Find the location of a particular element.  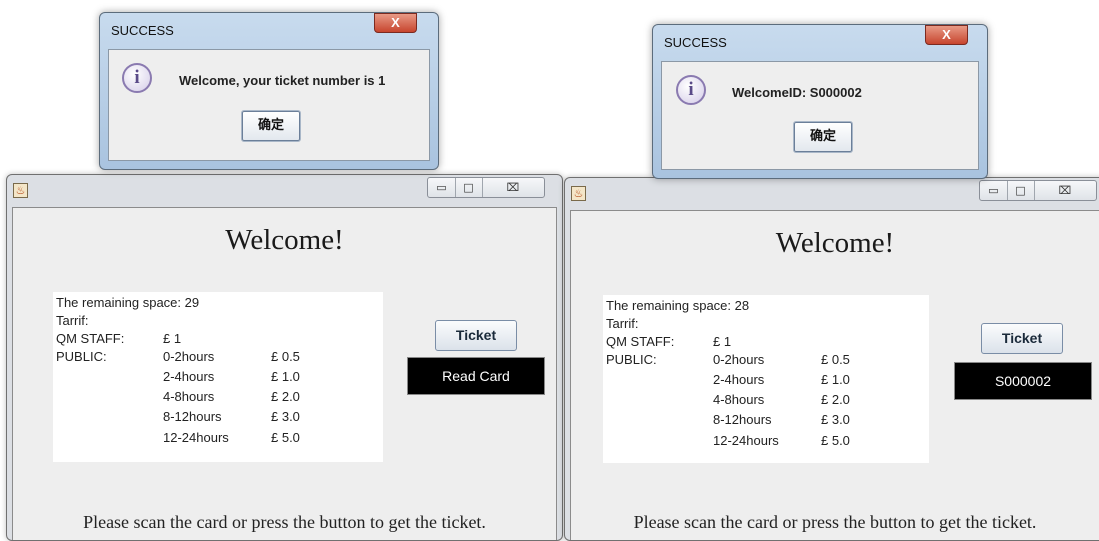

right-window-controls: ▭ □ ⌧ is located at coordinates (1038, 190).